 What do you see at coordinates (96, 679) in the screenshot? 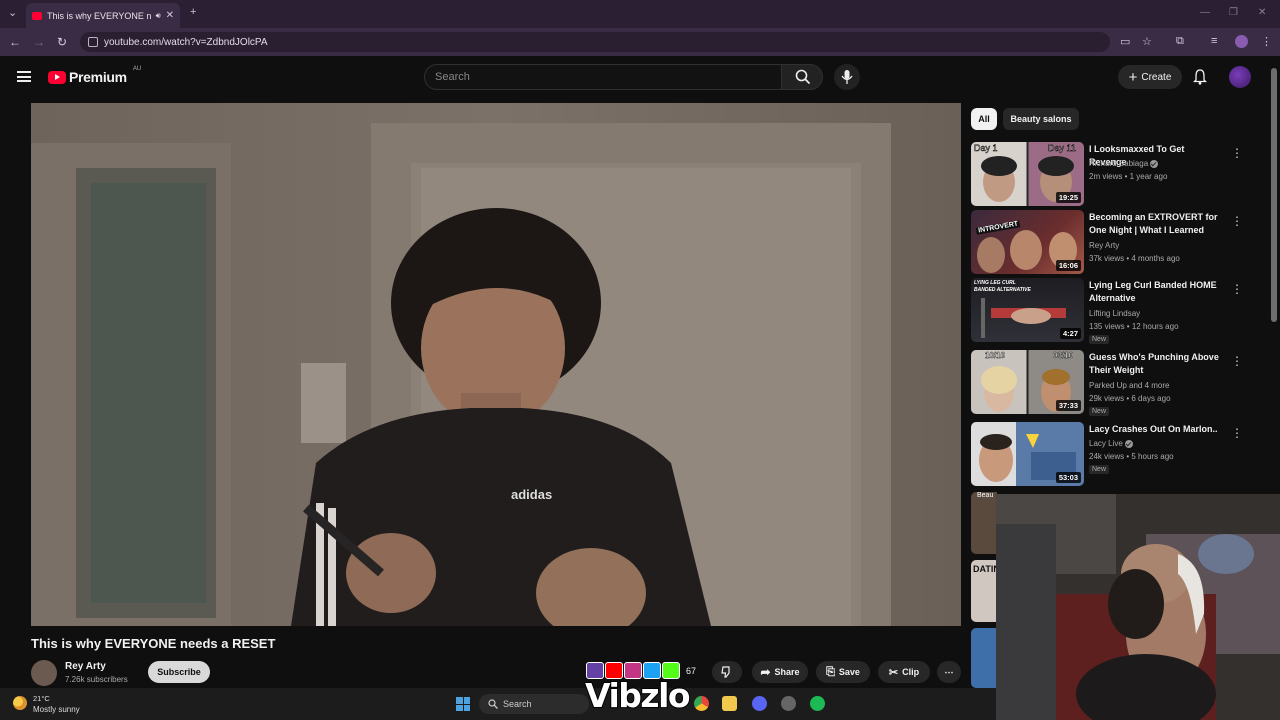
I see `subscriber-count: 7.26k subscribers` at bounding box center [96, 679].